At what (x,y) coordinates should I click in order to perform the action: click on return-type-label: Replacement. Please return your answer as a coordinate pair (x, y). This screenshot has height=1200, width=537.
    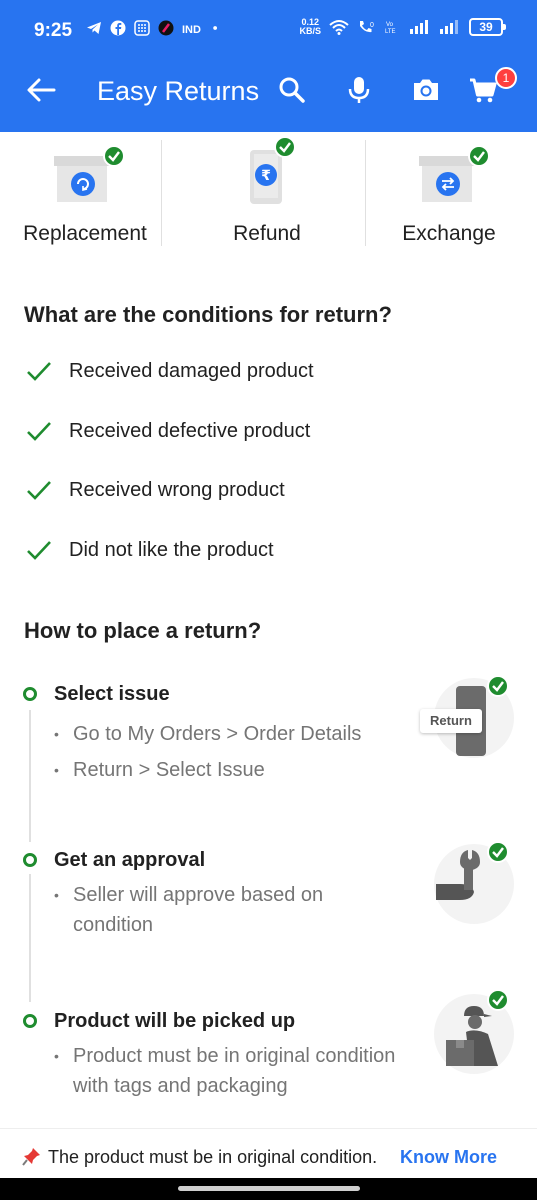
    Looking at the image, I should click on (85, 233).